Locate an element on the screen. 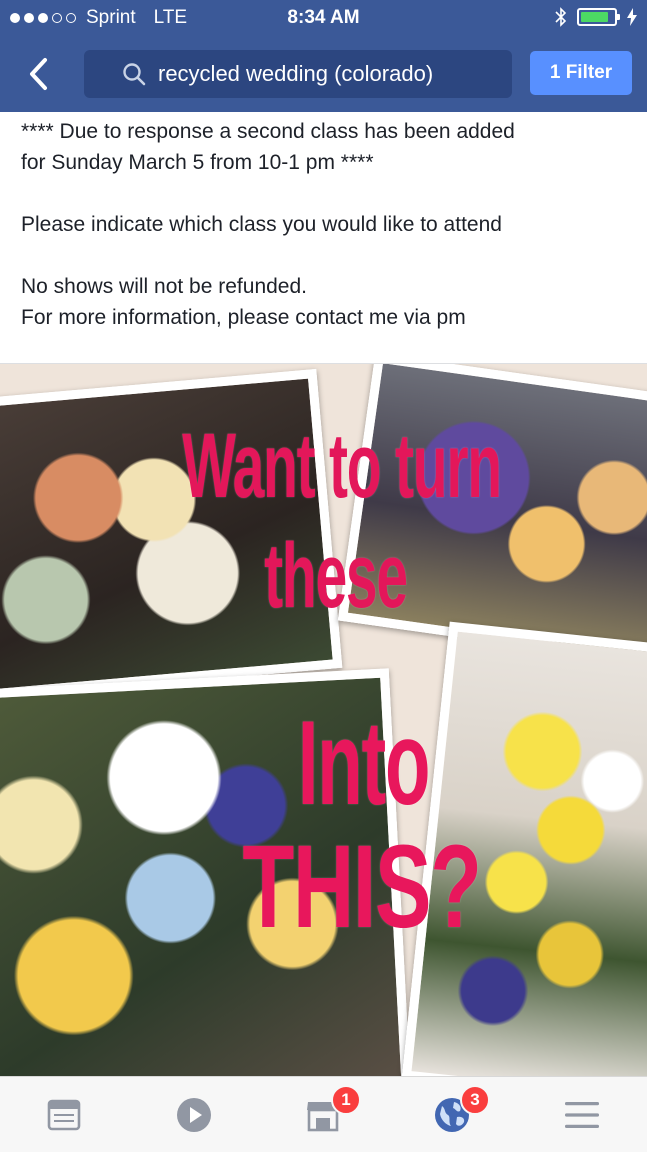  video-icon is located at coordinates (194, 1115).